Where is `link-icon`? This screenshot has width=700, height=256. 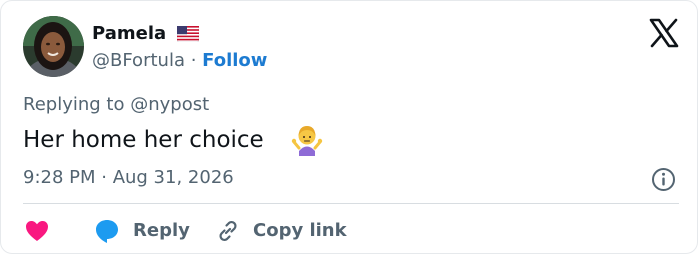 link-icon is located at coordinates (228, 231).